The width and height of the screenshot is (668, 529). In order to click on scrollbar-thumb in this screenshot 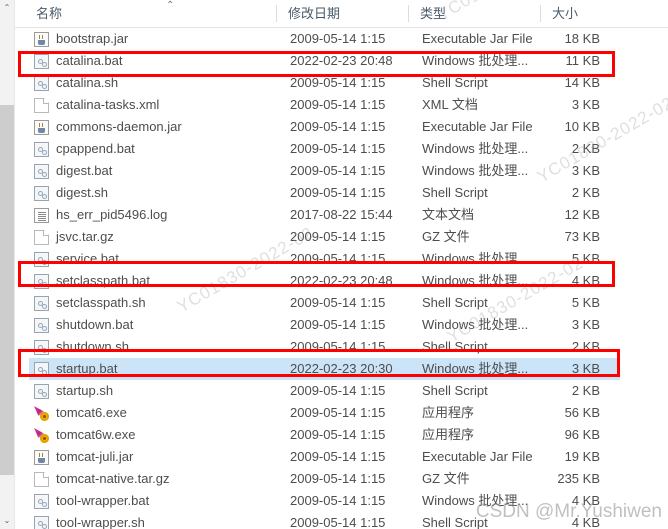, I will do `click(7, 290)`.